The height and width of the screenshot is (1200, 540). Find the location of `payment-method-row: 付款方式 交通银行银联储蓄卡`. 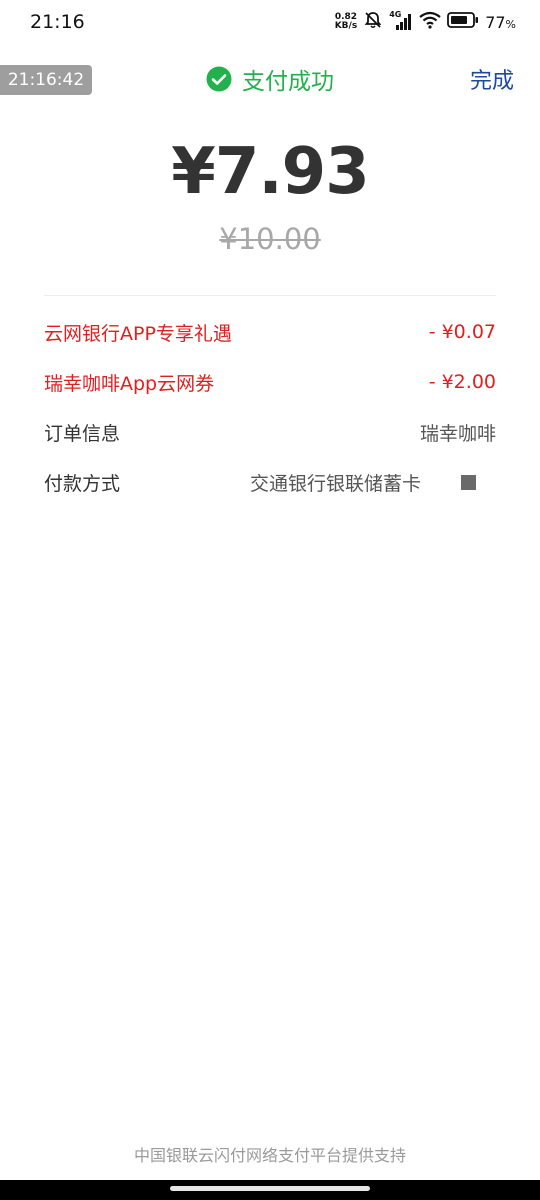

payment-method-row: 付款方式 交通银行银联储蓄卡 is located at coordinates (270, 482).